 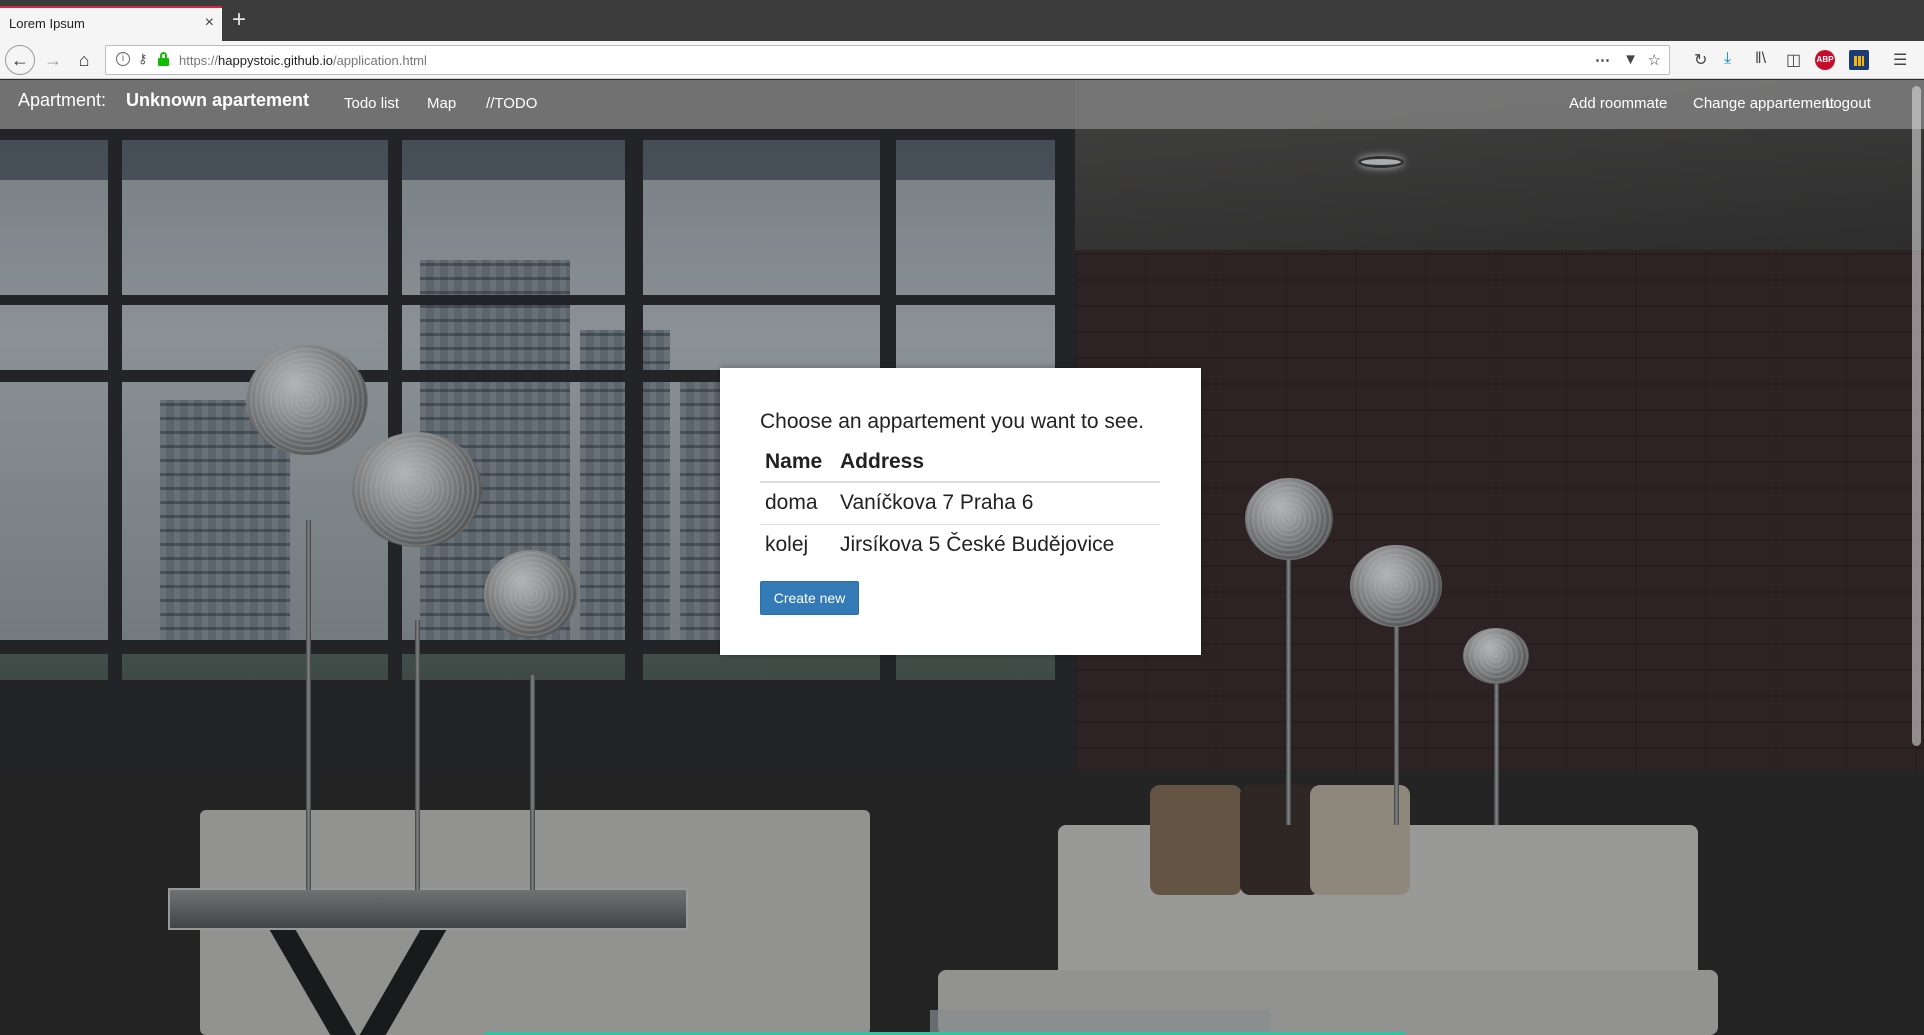 I want to click on url-path: /application.html, so click(x=379, y=60).